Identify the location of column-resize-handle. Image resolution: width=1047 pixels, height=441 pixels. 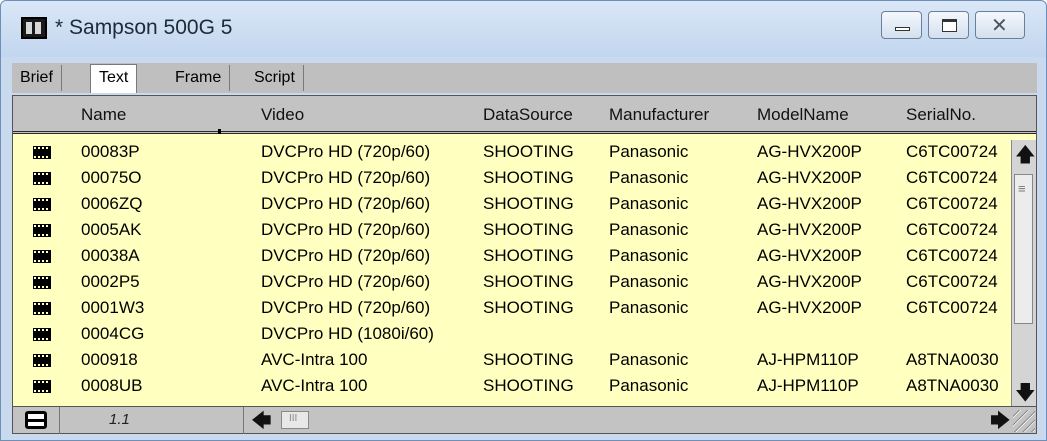
(219, 131).